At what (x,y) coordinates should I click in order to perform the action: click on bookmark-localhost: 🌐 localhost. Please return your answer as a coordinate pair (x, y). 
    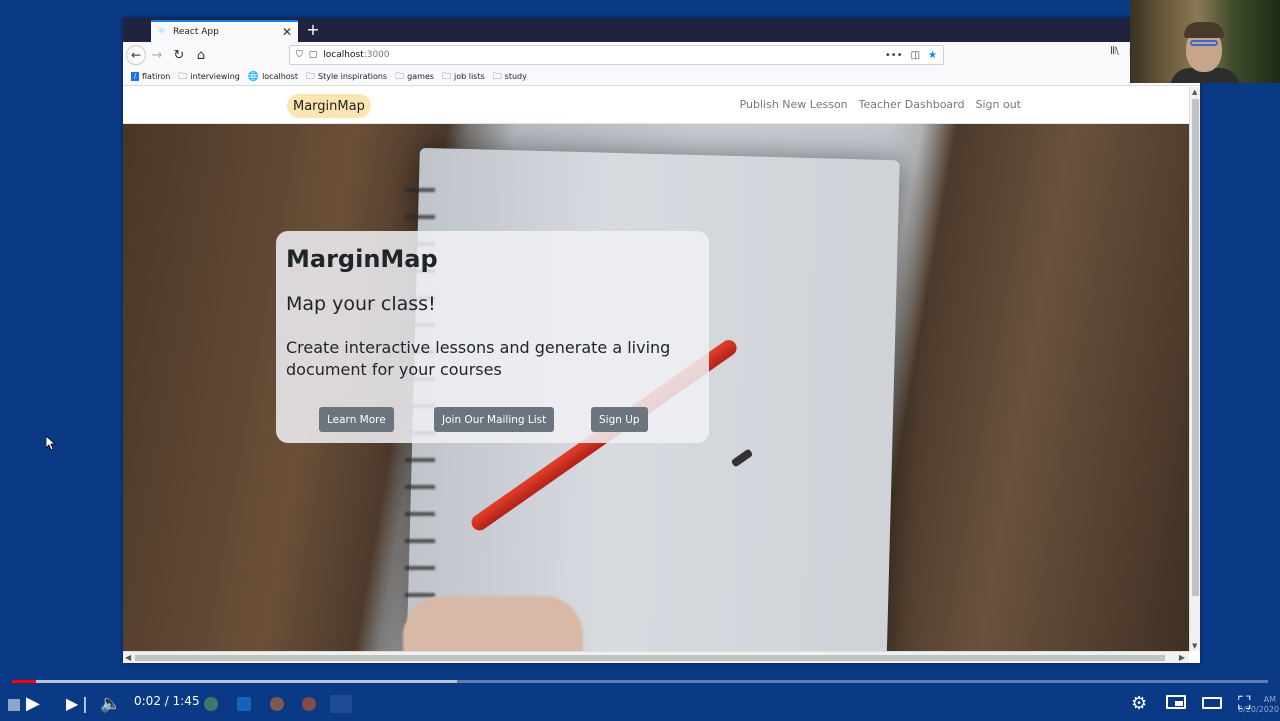
    Looking at the image, I should click on (273, 77).